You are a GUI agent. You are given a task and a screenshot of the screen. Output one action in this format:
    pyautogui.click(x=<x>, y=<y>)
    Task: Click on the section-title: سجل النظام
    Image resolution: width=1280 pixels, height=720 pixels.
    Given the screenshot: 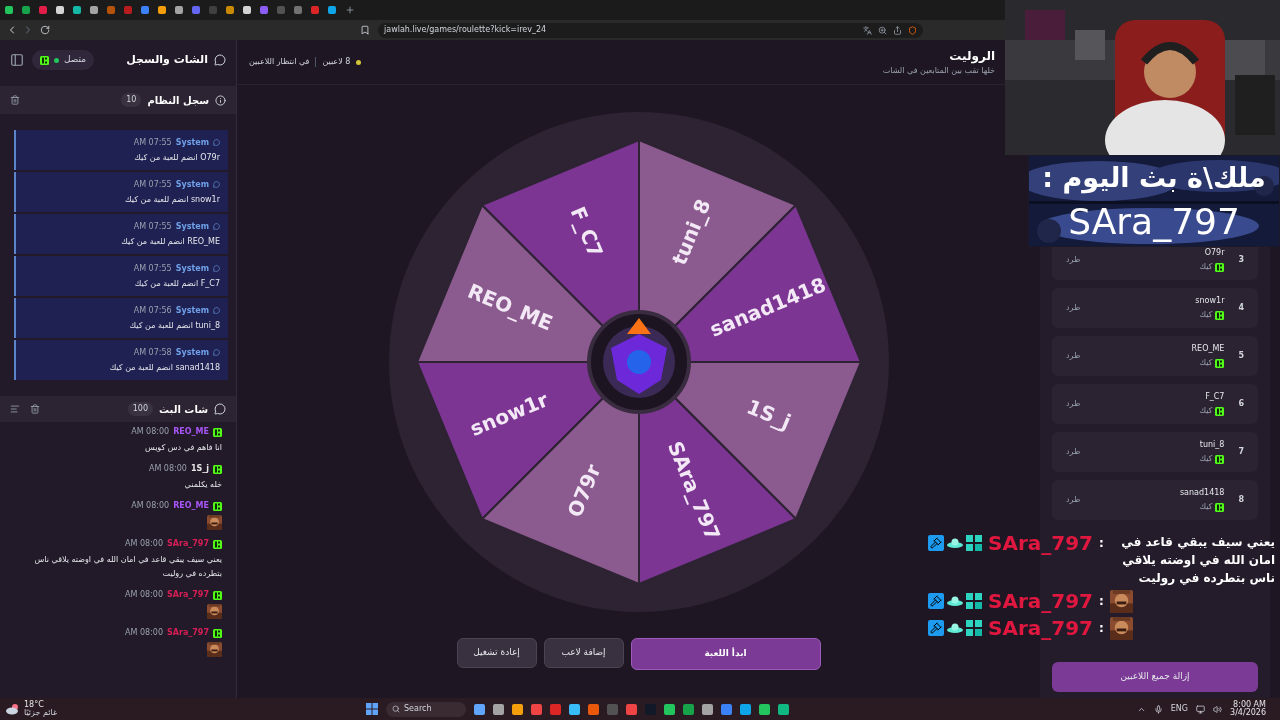 What is the action you would take?
    pyautogui.click(x=178, y=100)
    